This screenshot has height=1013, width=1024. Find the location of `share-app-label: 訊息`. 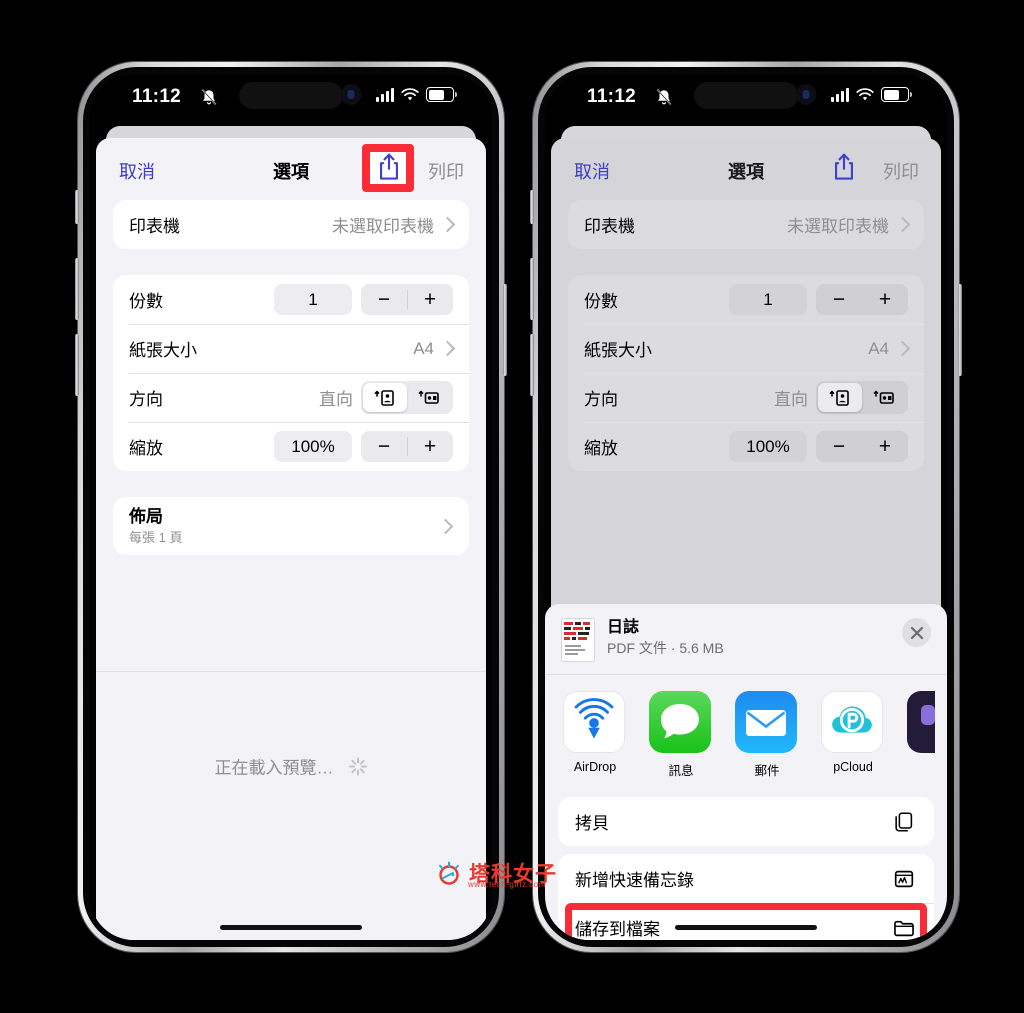

share-app-label: 訊息 is located at coordinates (681, 771).